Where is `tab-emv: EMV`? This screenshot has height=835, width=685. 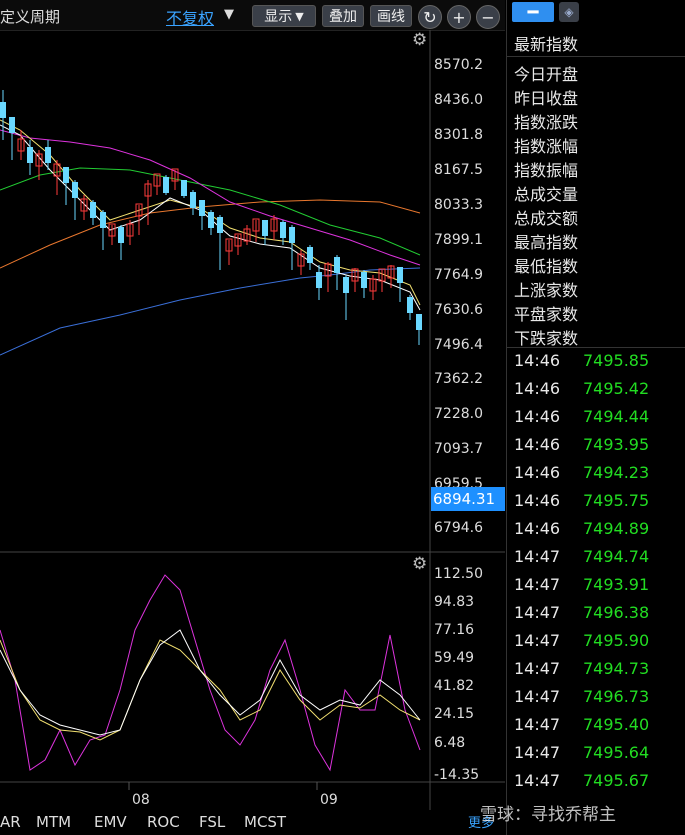
tab-emv: EMV is located at coordinates (110, 822).